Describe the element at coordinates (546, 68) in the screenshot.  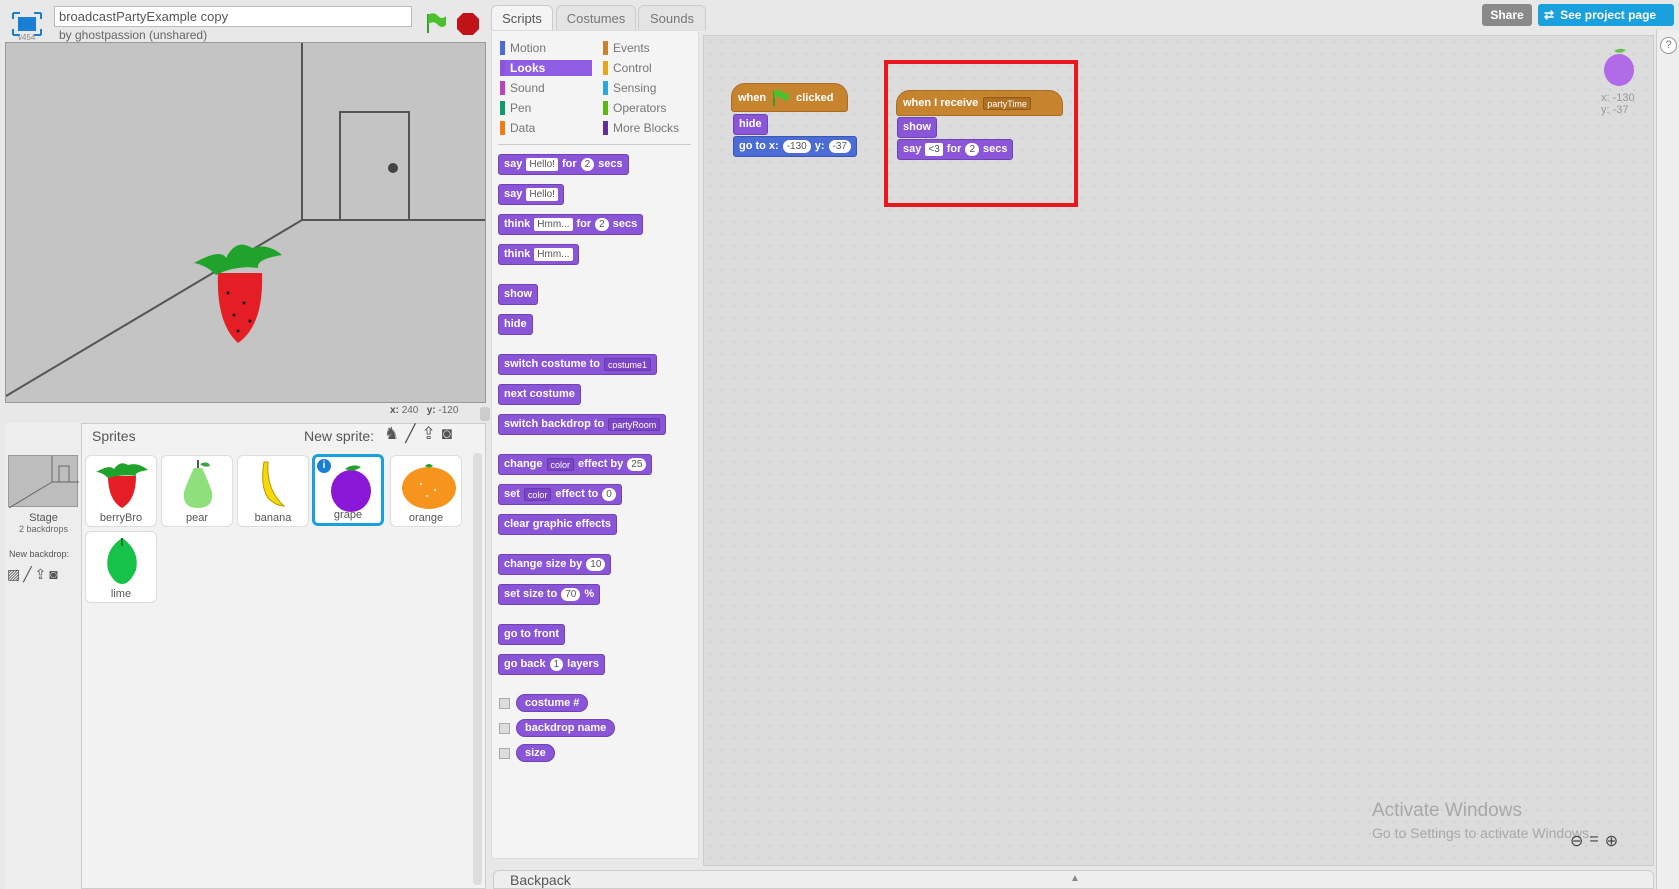
I see `category-looks: Looks` at that location.